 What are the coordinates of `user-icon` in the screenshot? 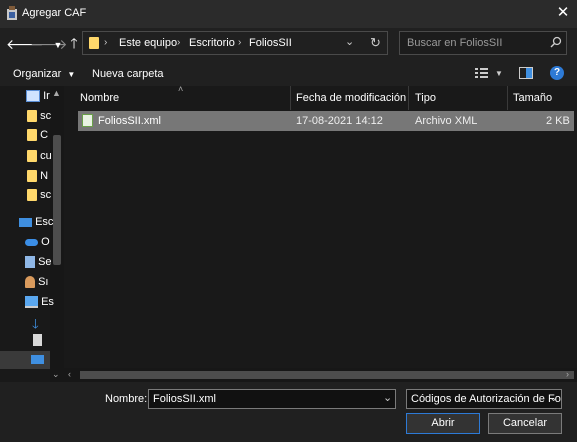 It's located at (30, 282).